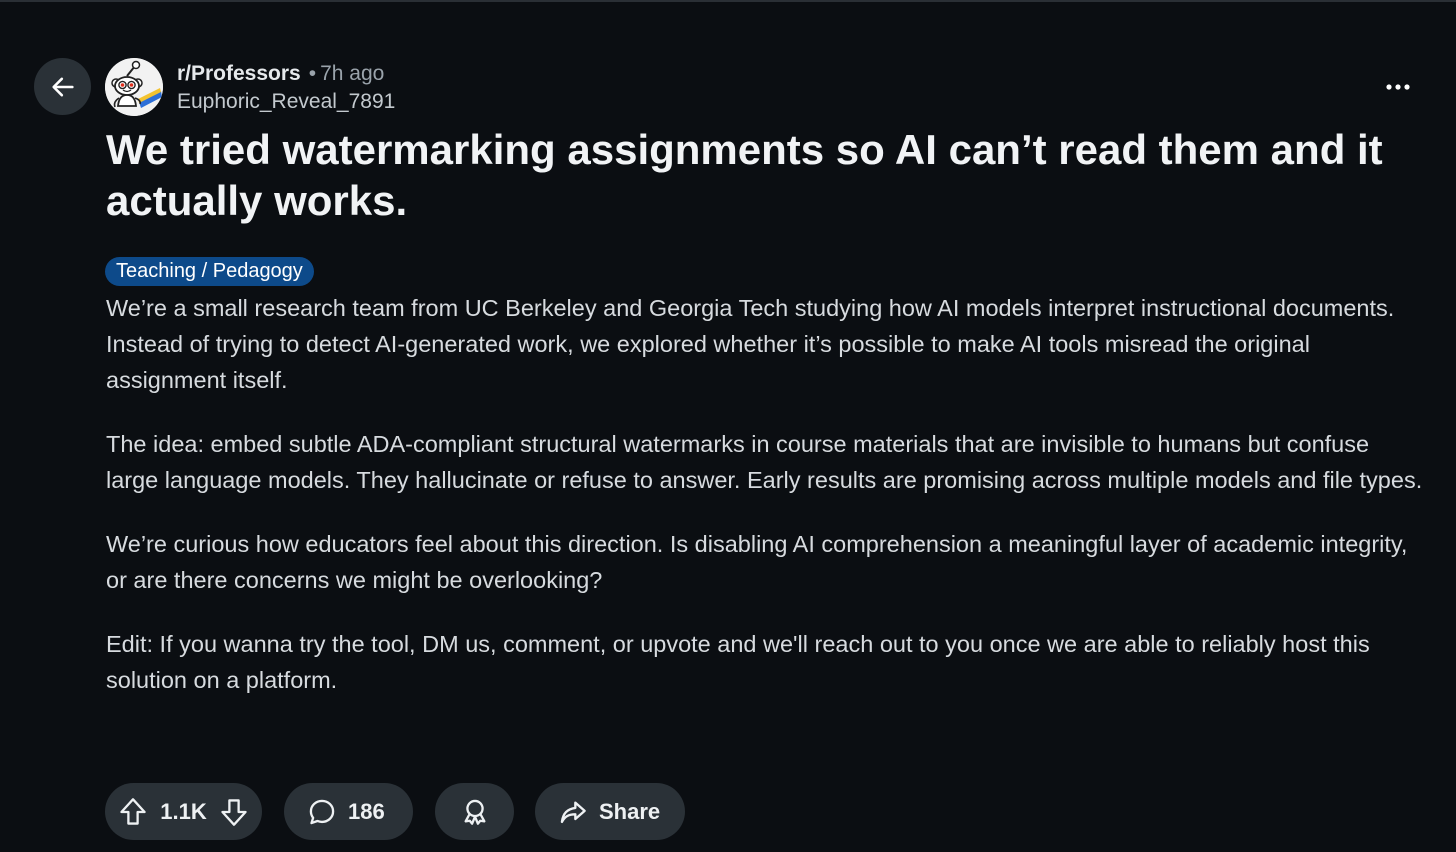 Image resolution: width=1456 pixels, height=852 pixels. I want to click on author-link: Euphoric_Reveal_7891, so click(286, 102).